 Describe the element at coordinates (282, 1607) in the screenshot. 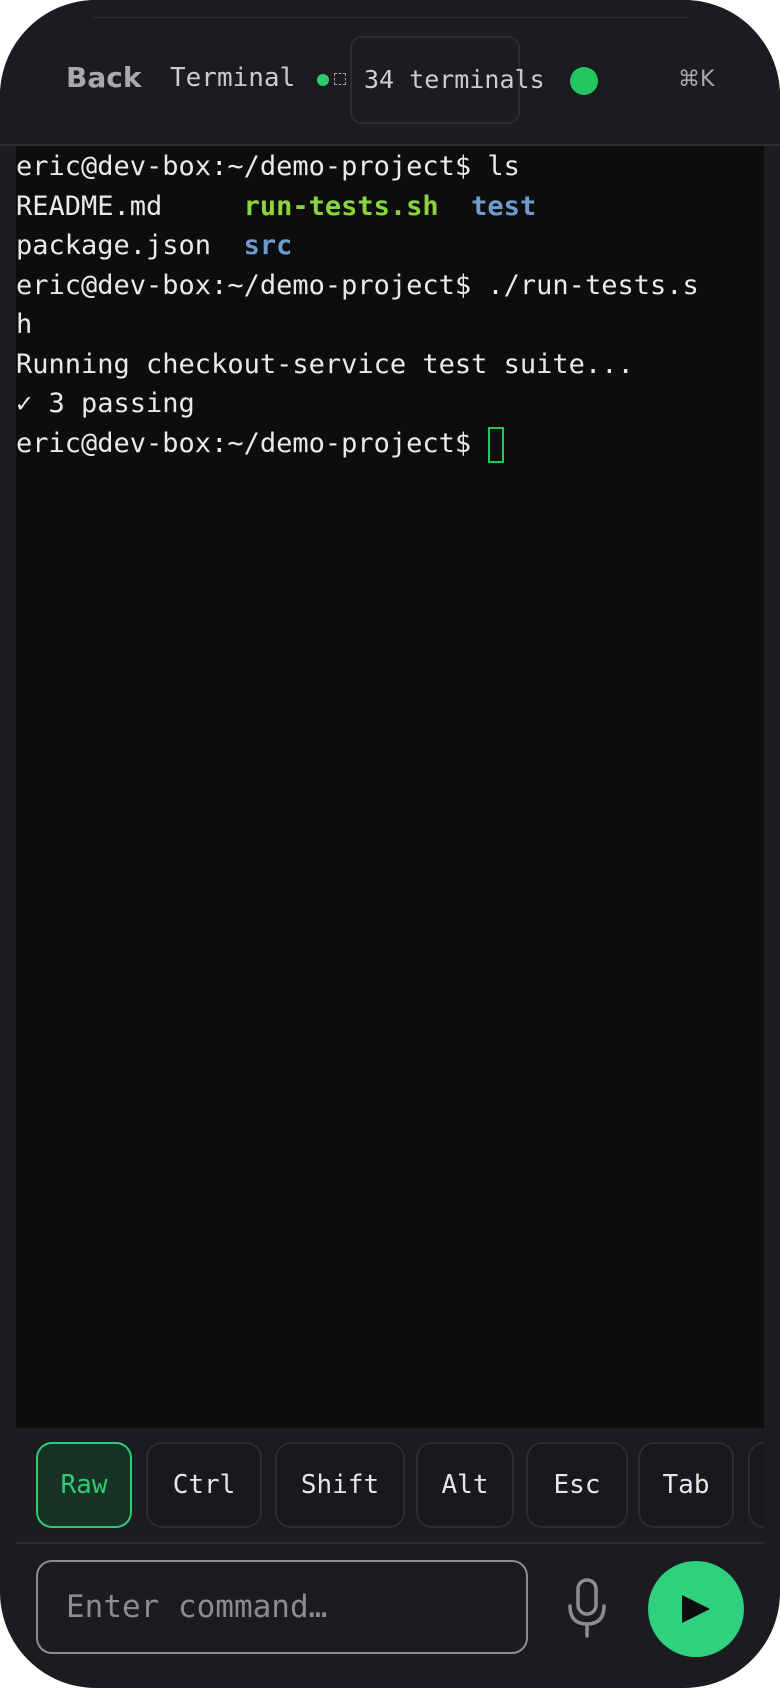

I see `command-input` at that location.